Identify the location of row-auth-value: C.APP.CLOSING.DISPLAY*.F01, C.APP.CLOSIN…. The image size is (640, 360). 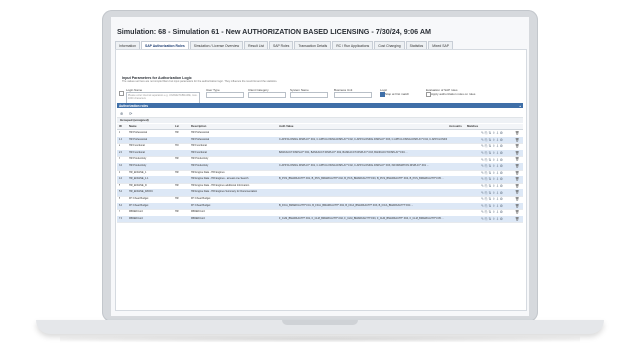
(363, 139).